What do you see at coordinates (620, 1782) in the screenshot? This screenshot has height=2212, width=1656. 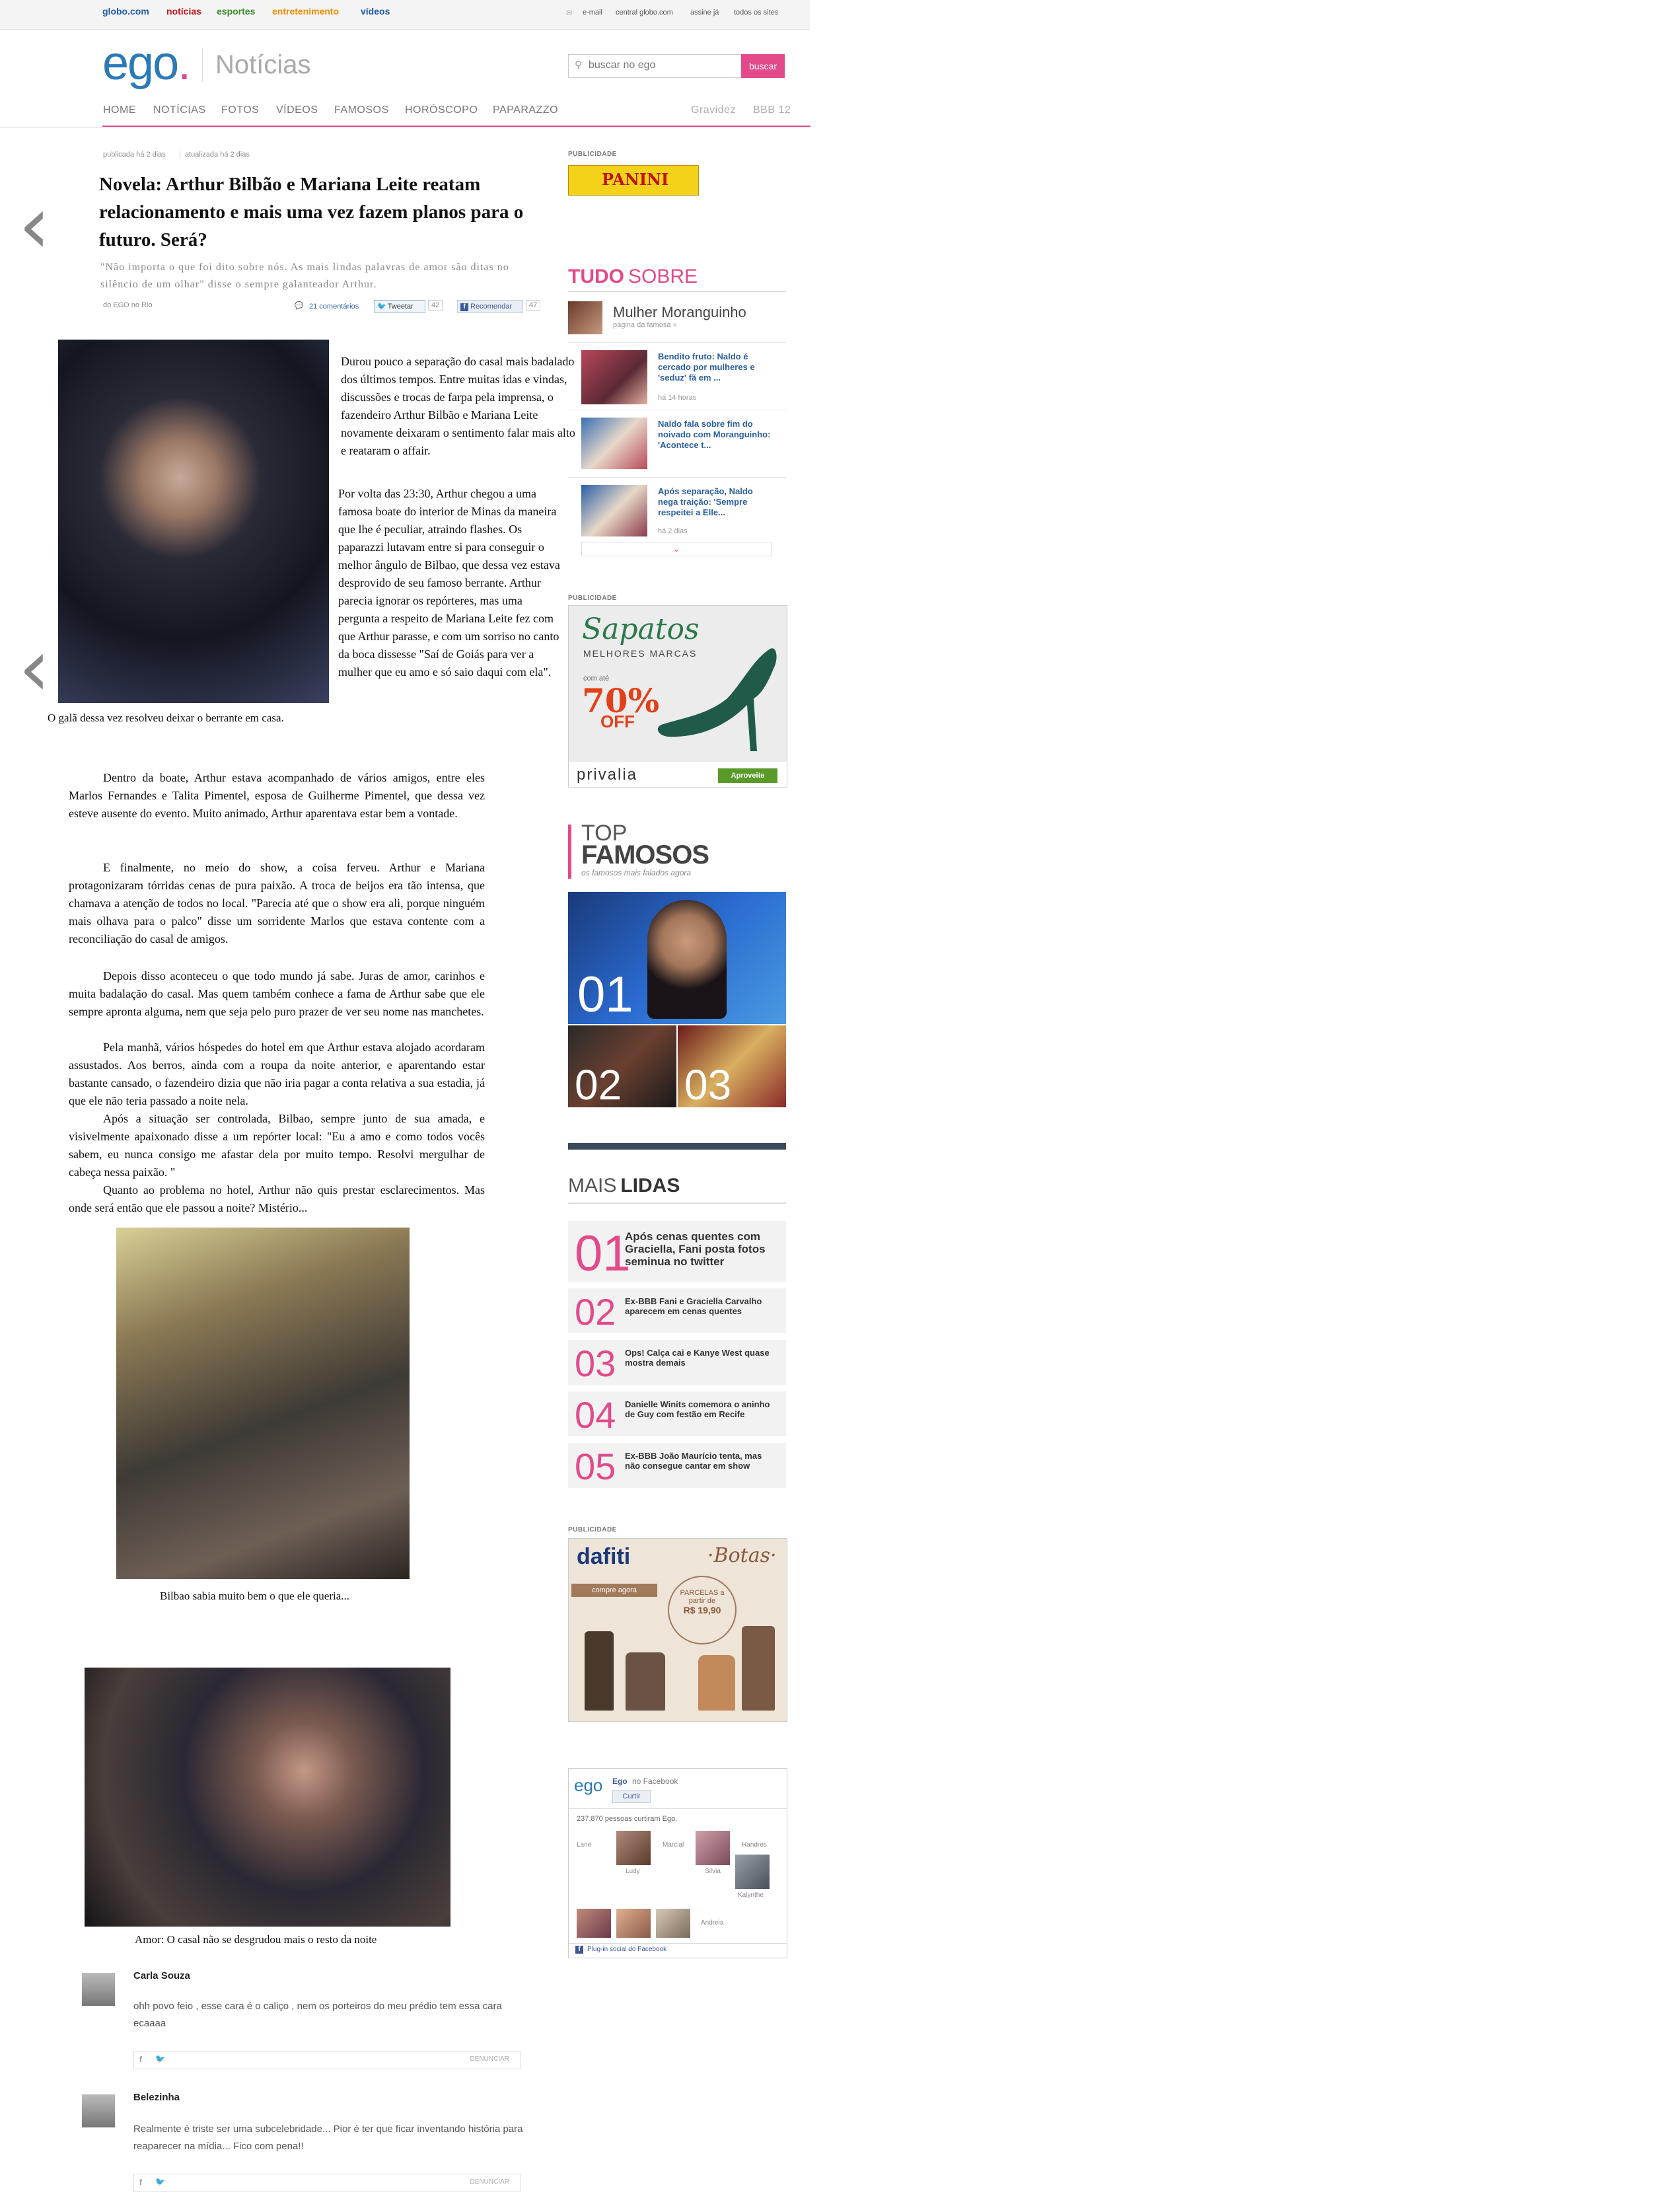 I see `fb-page-name: Ego` at bounding box center [620, 1782].